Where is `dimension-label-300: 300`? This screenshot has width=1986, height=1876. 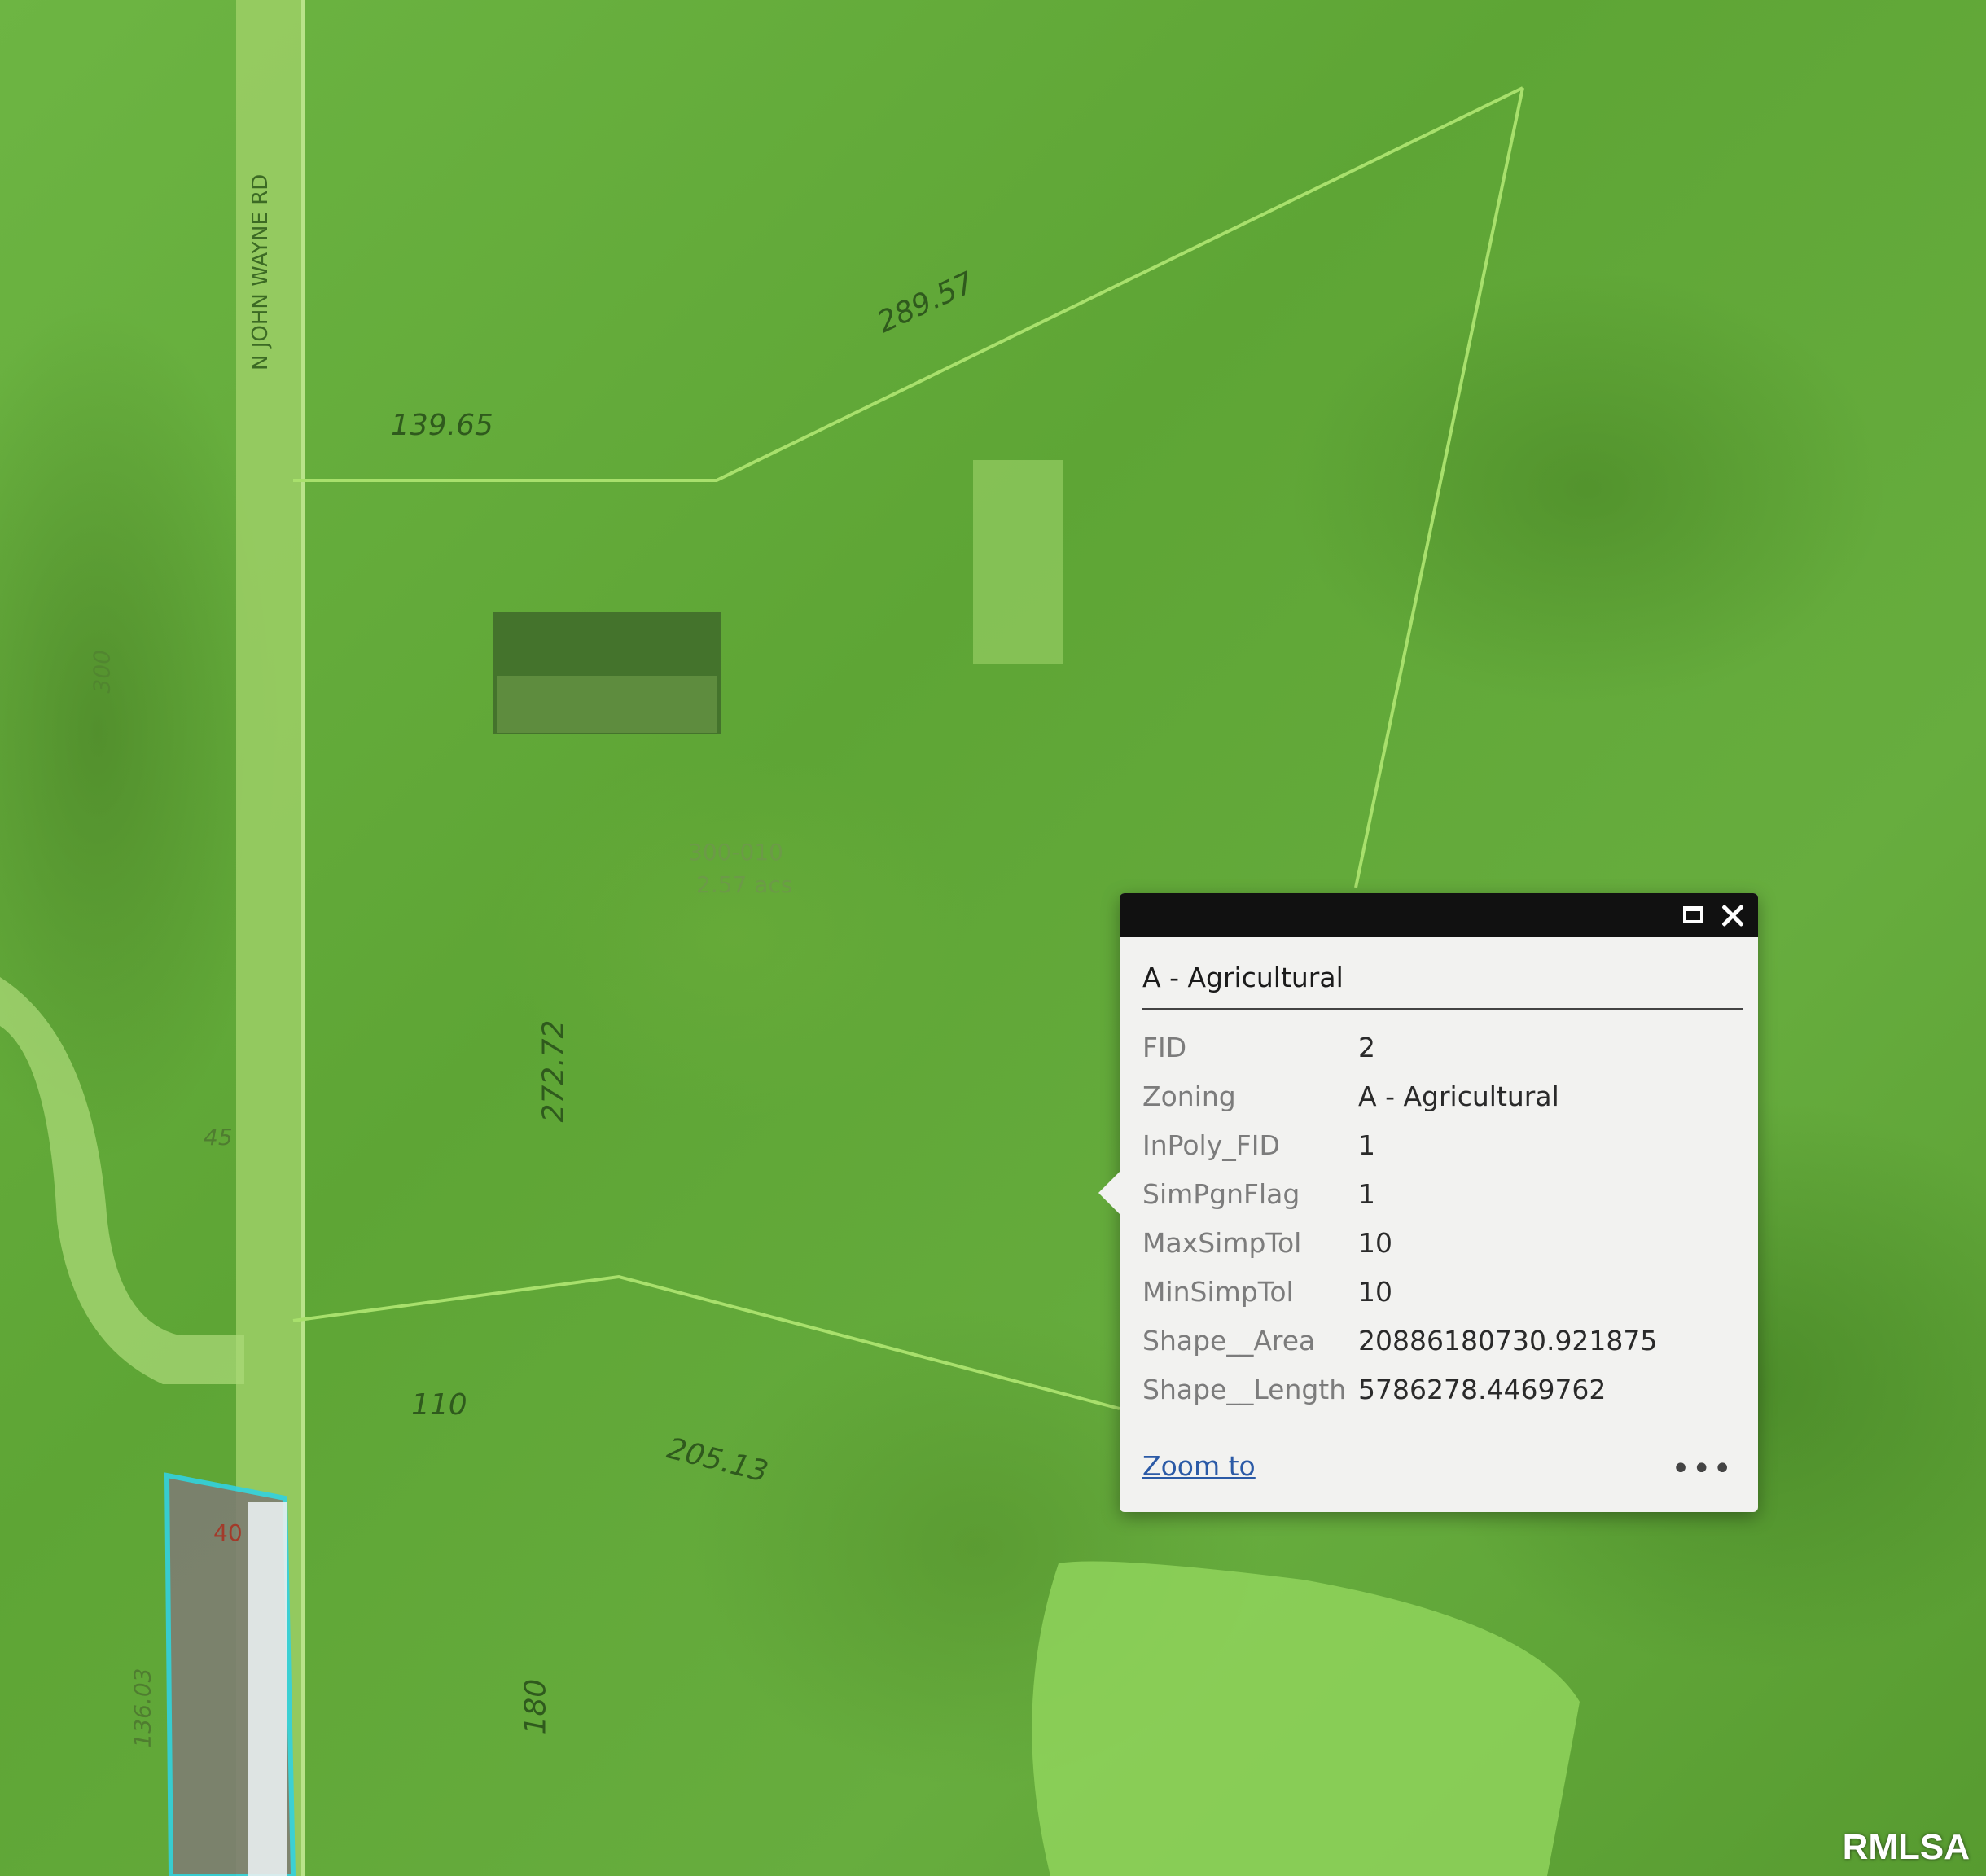
dimension-label-300: 300 is located at coordinates (102, 672).